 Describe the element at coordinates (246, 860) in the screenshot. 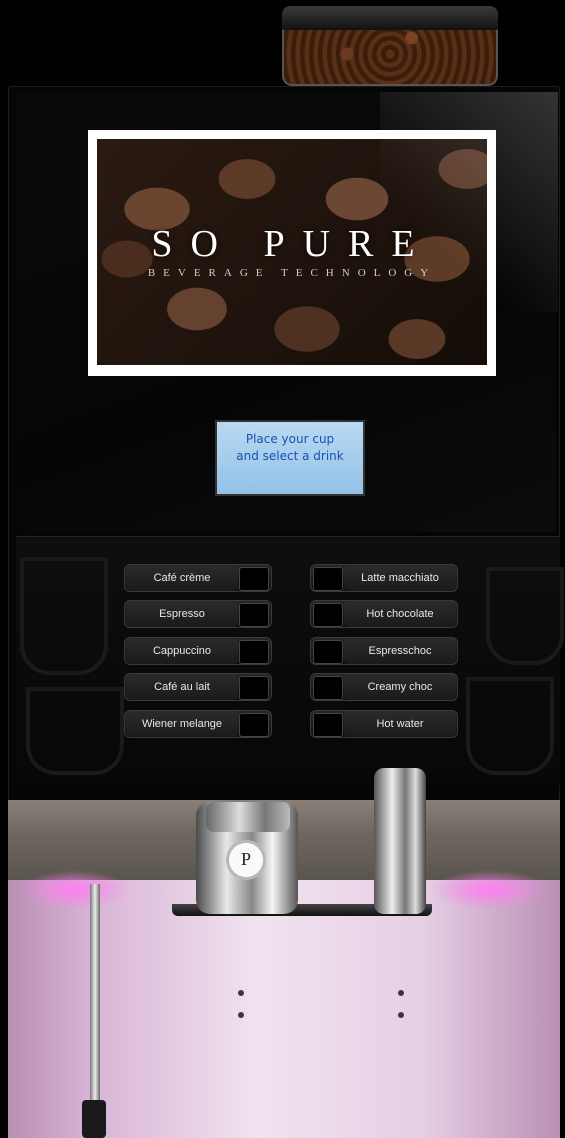

I see `brand-badge-icon: P` at that location.